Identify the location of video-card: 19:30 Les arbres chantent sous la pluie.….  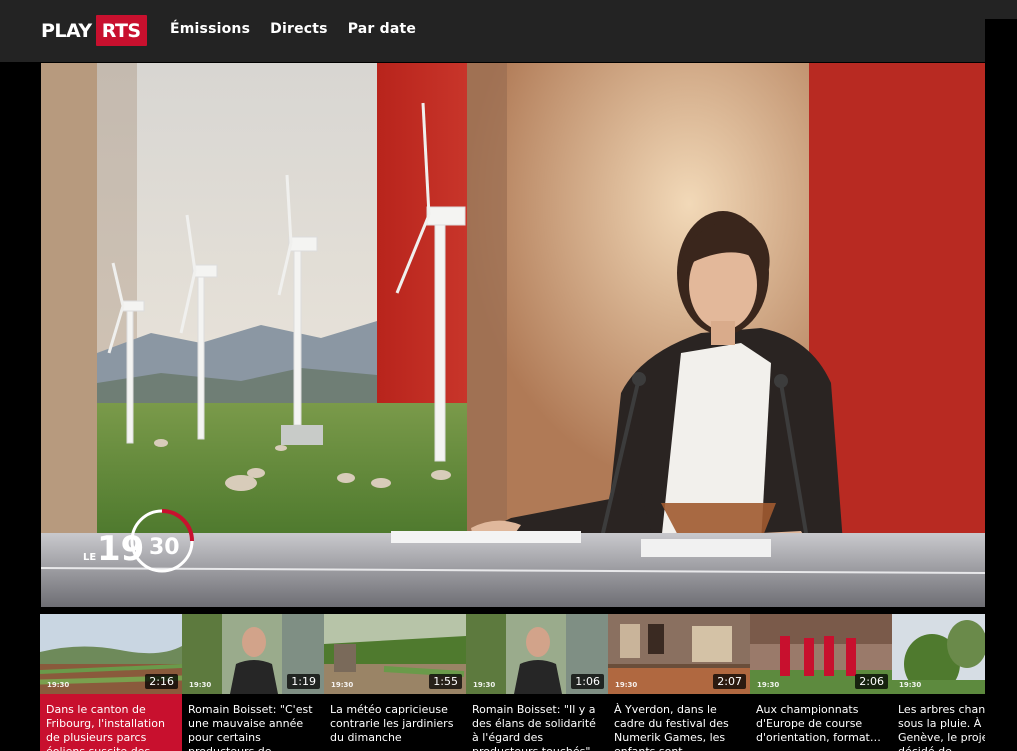
(938, 682).